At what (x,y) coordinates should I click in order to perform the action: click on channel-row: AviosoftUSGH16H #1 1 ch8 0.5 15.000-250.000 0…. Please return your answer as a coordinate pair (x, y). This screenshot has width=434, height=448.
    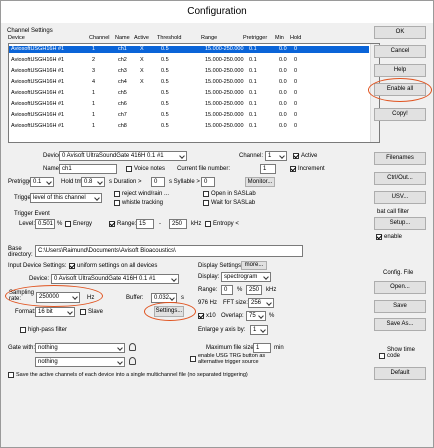
    Looking at the image, I should click on (189, 126).